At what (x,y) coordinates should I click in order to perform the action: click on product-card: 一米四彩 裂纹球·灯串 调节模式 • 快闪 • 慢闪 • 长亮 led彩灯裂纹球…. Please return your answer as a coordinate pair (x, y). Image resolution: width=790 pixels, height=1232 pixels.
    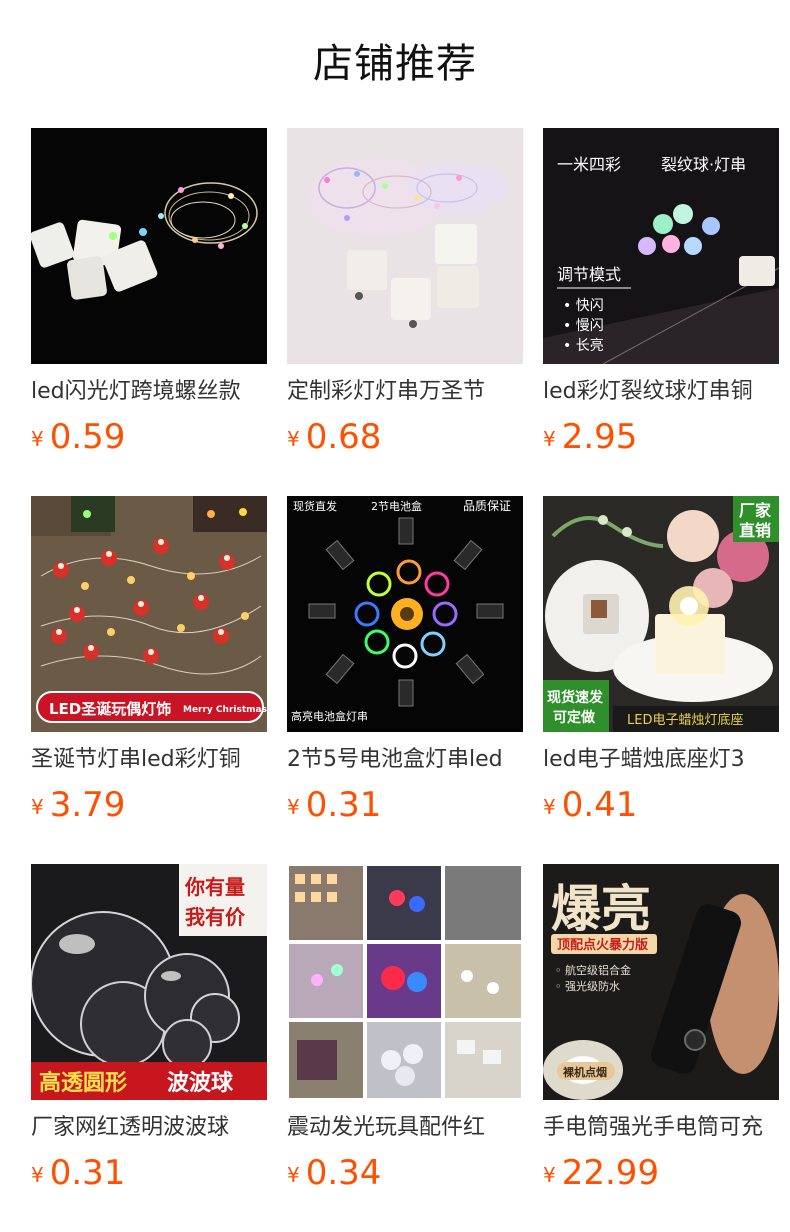
    Looking at the image, I should click on (661, 293).